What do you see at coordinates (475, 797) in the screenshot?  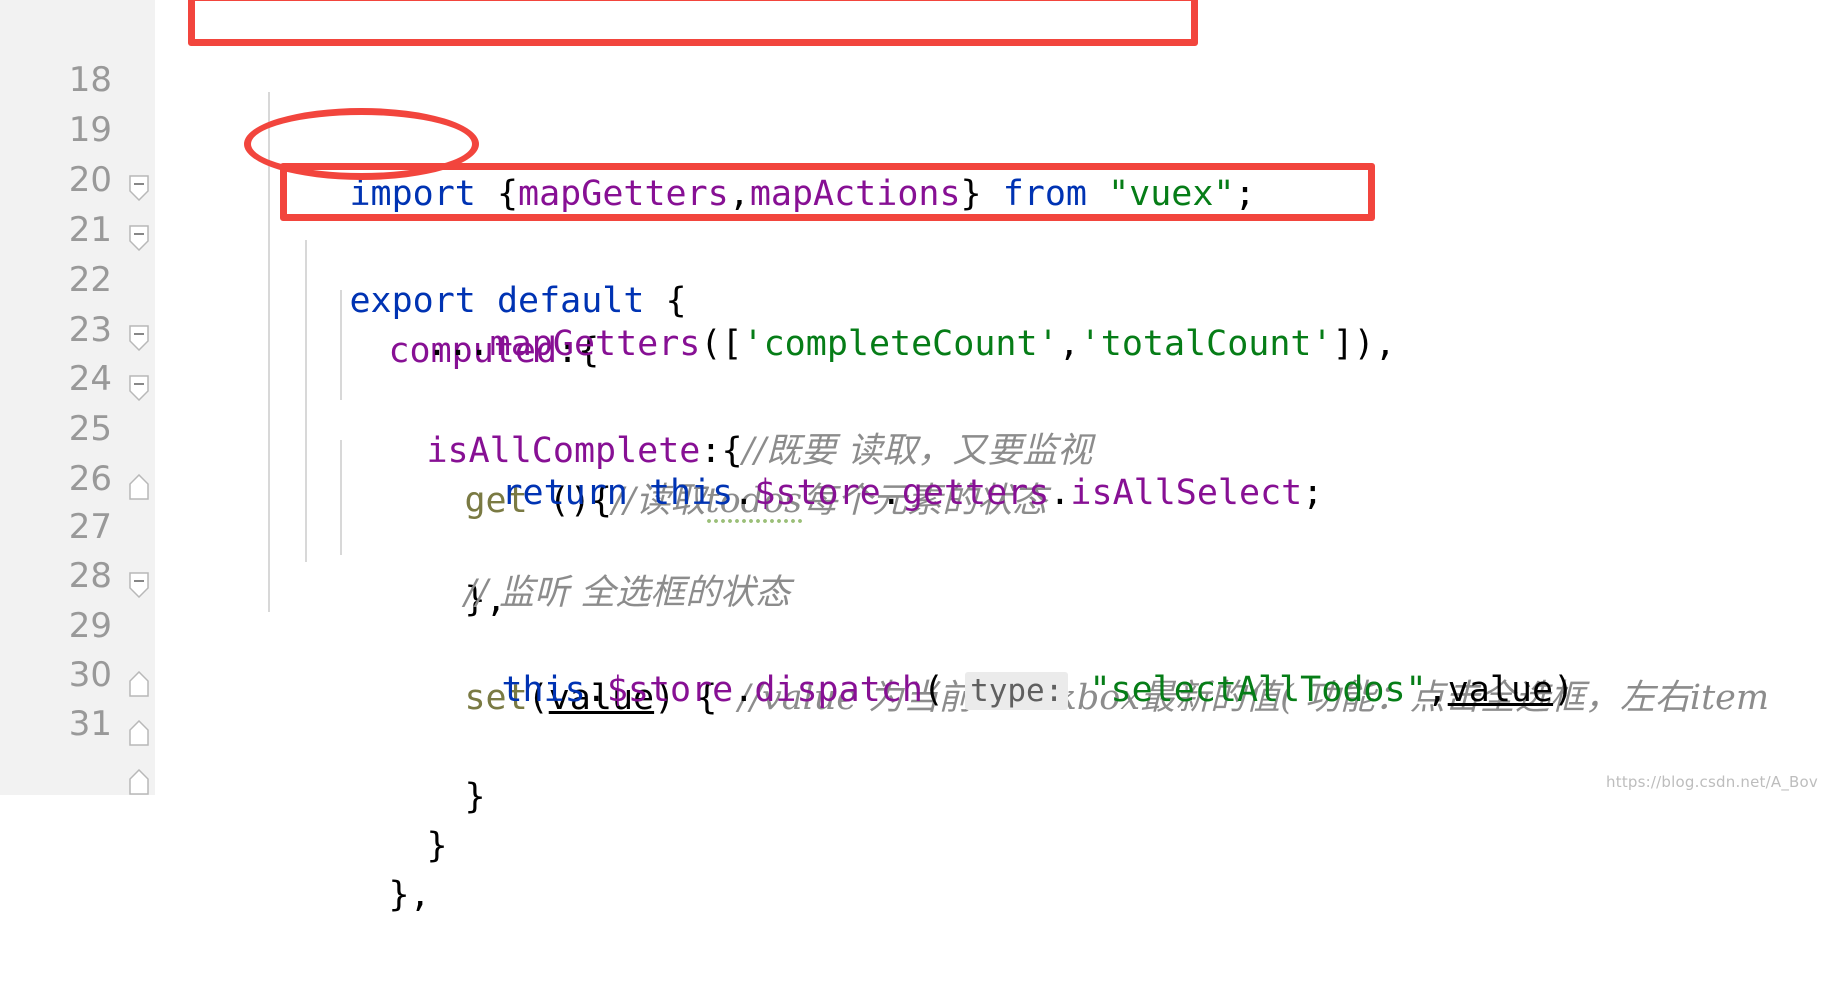 I see `token-brace: }` at bounding box center [475, 797].